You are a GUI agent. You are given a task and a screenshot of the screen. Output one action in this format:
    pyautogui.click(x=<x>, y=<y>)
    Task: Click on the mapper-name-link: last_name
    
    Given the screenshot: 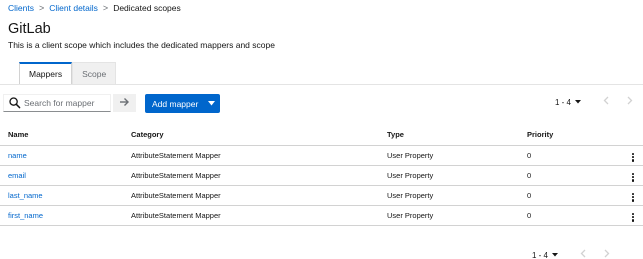 What is the action you would take?
    pyautogui.click(x=65, y=194)
    